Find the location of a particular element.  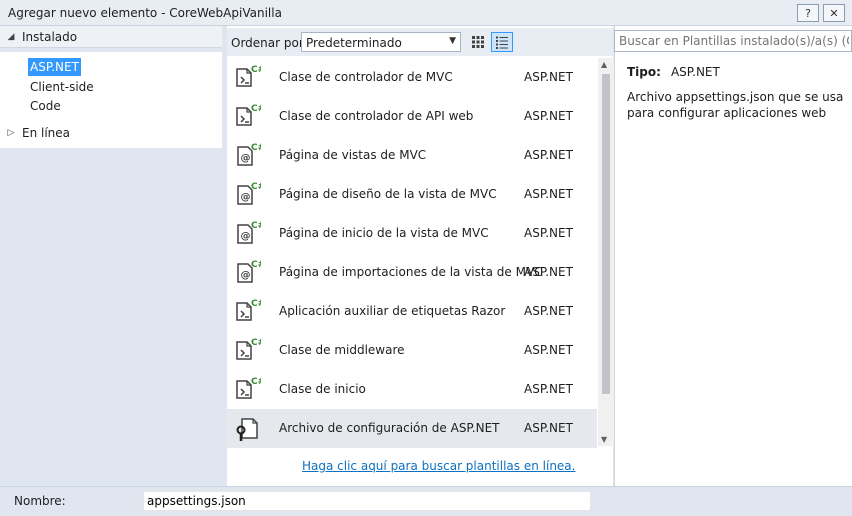

grid-view-button is located at coordinates (478, 42).